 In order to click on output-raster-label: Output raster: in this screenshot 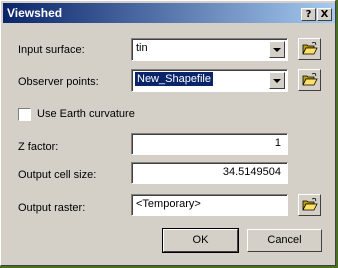, I will do `click(52, 208)`.